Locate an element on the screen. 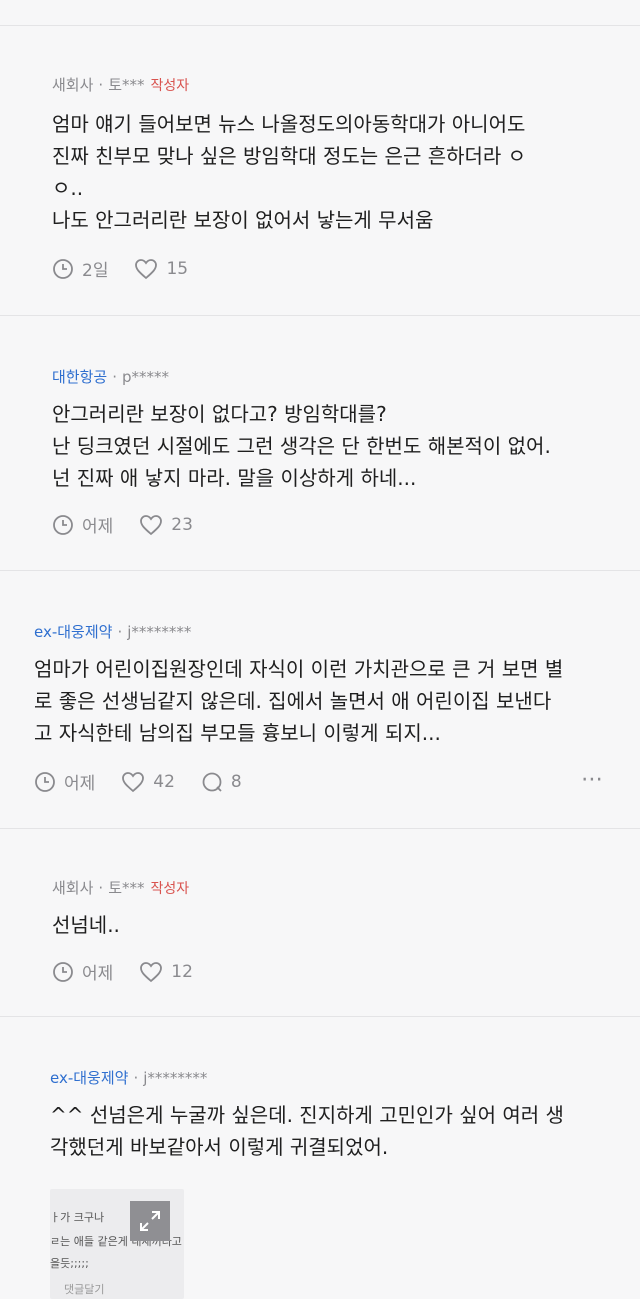 Image resolution: width=640 pixels, height=1299 pixels. attachment-text: 을듯;;;;; is located at coordinates (69, 1263).